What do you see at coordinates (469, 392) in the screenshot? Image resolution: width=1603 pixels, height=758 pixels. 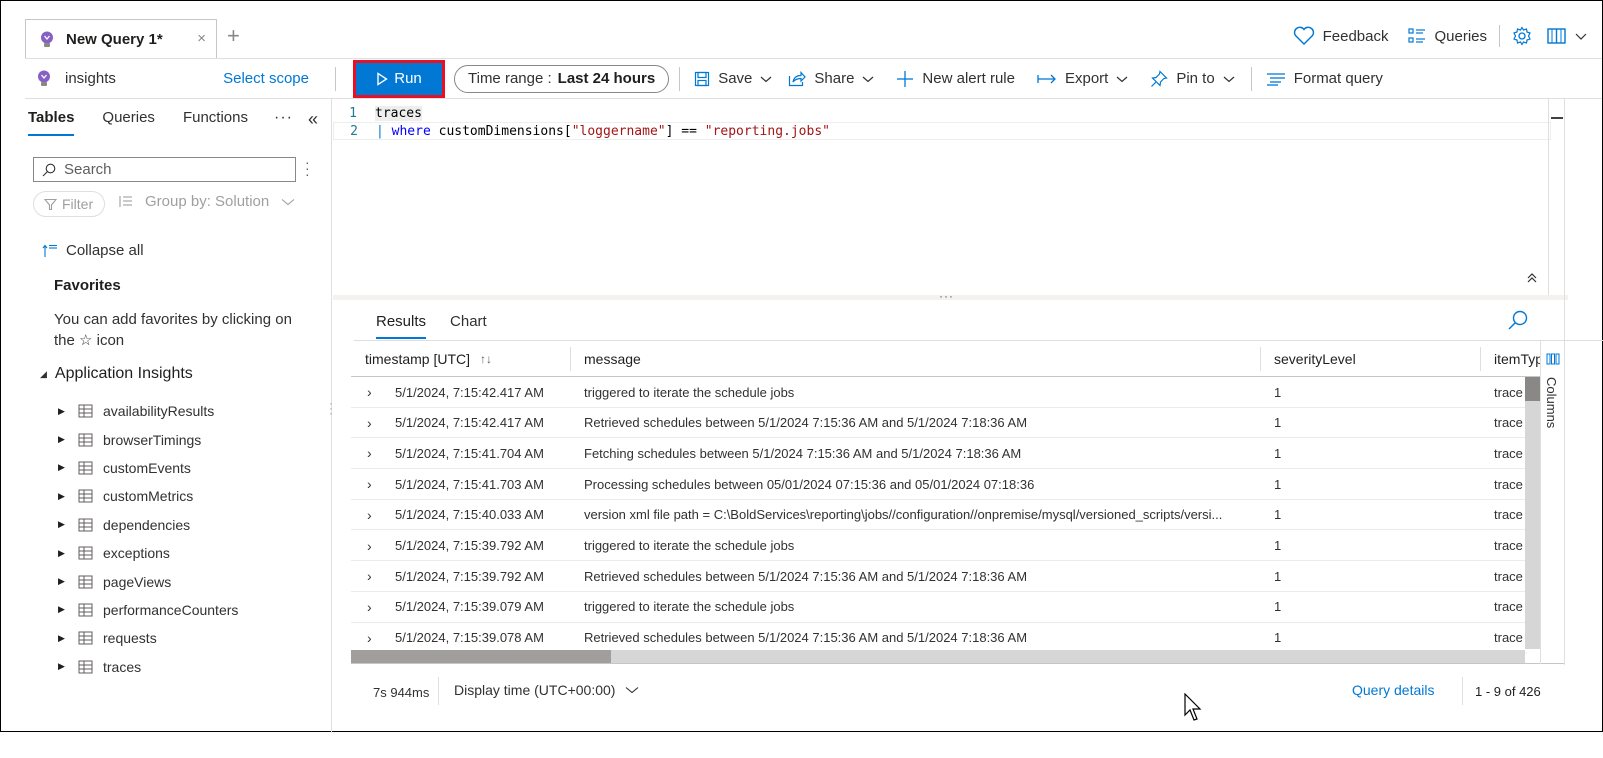 I see `cell-timestamp: 5/1/2024, 7:15:42.417 AM` at bounding box center [469, 392].